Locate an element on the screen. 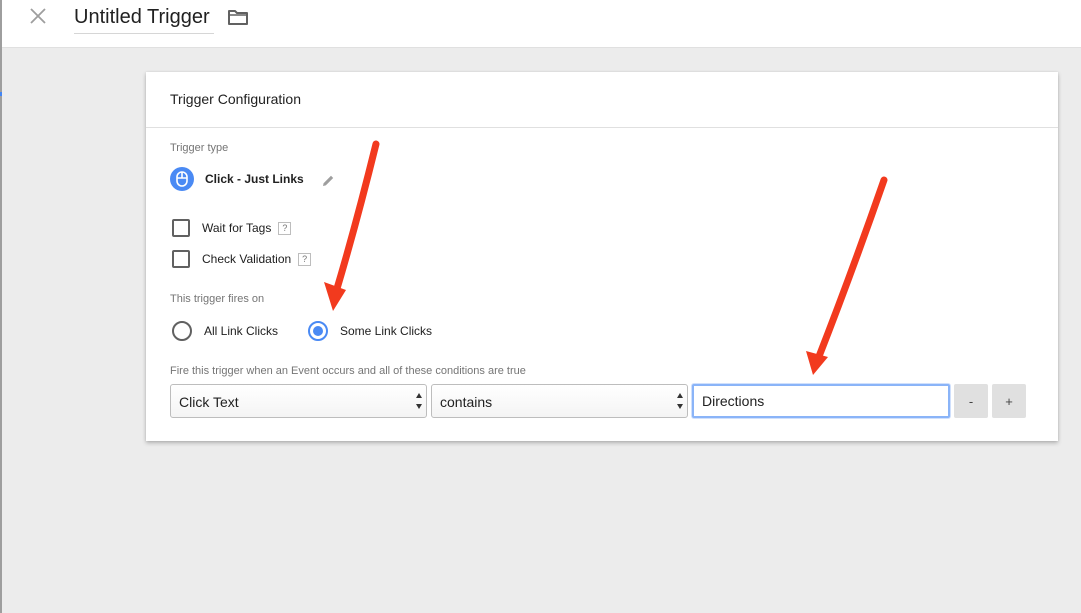  pencil-icon is located at coordinates (327, 180).